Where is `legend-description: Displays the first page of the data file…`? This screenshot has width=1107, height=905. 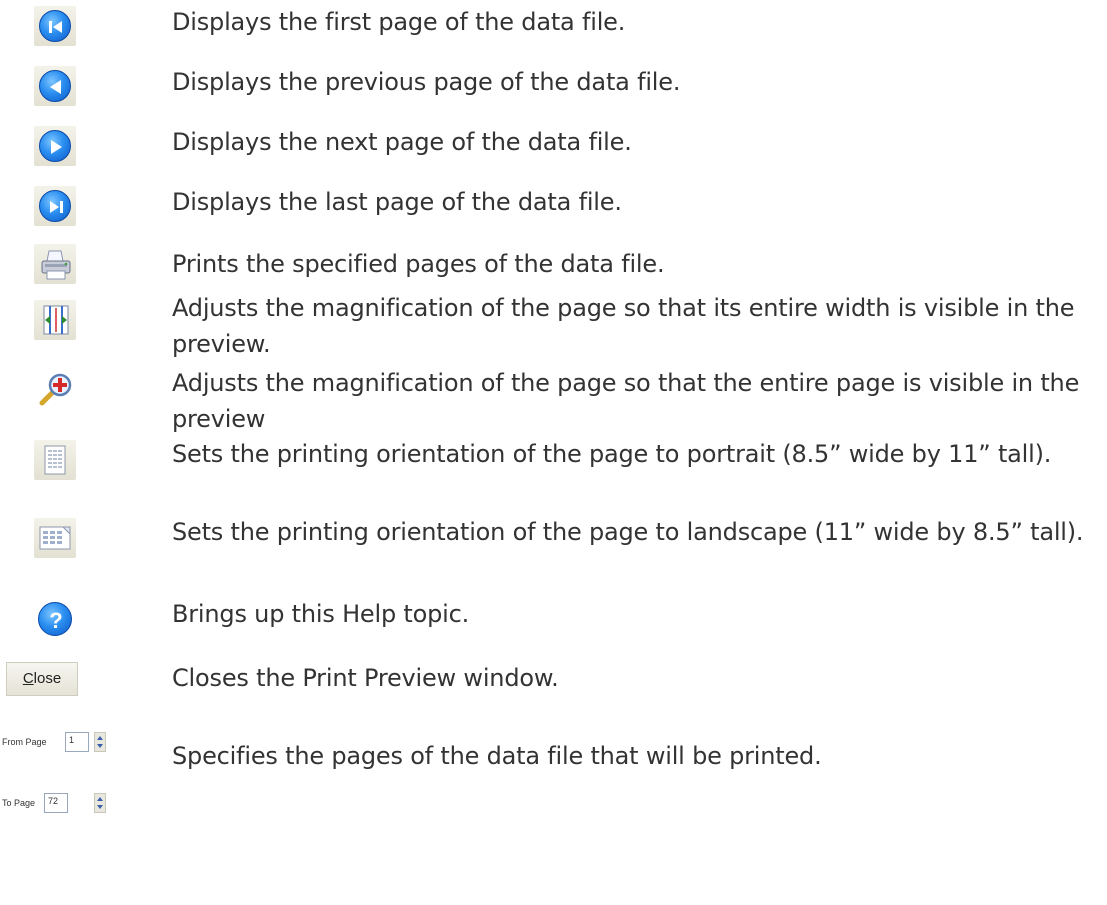
legend-description: Displays the first page of the data file… is located at coordinates (399, 22).